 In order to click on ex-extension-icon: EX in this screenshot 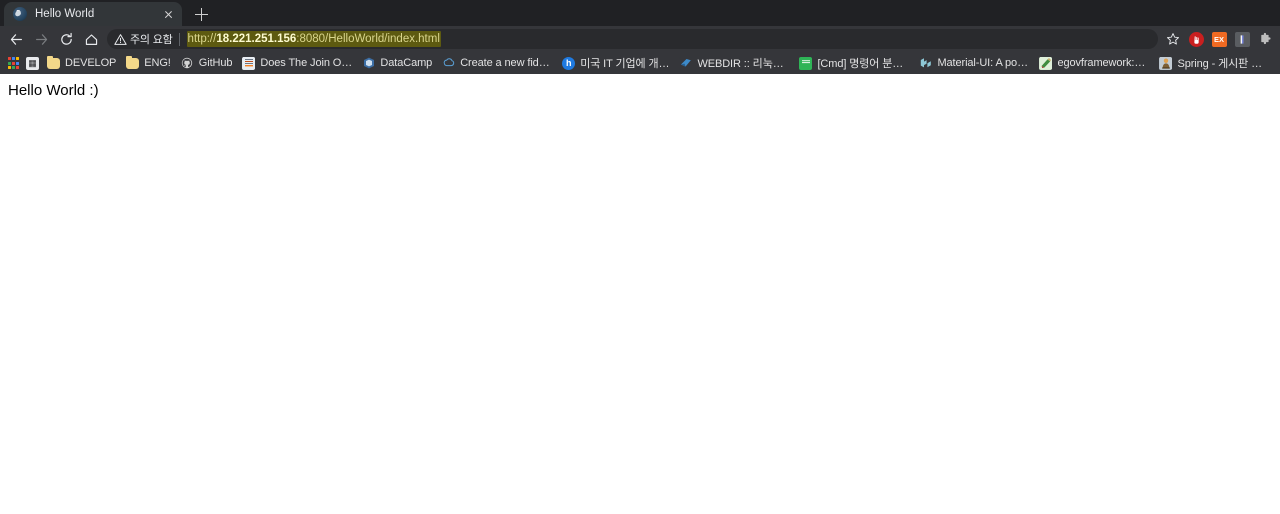, I will do `click(1219, 39)`.